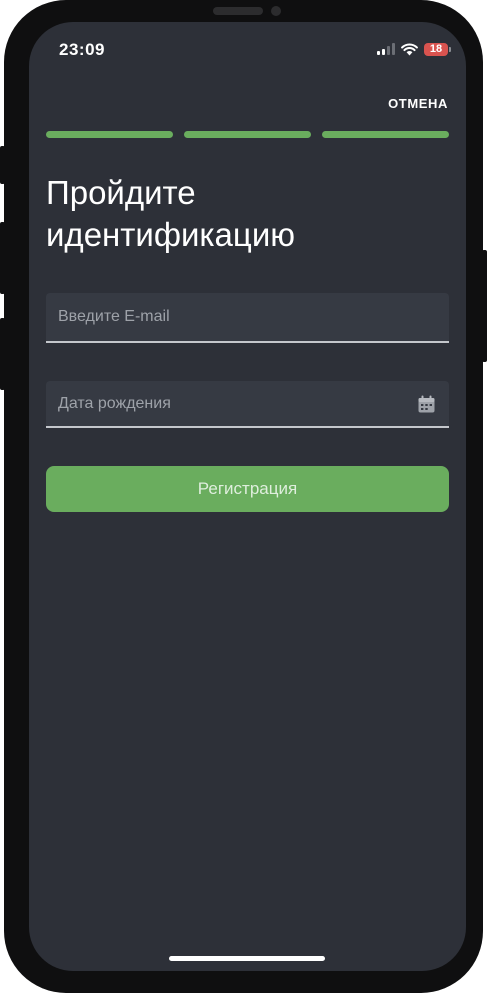 The height and width of the screenshot is (993, 487). What do you see at coordinates (386, 49) in the screenshot?
I see `signal-icon` at bounding box center [386, 49].